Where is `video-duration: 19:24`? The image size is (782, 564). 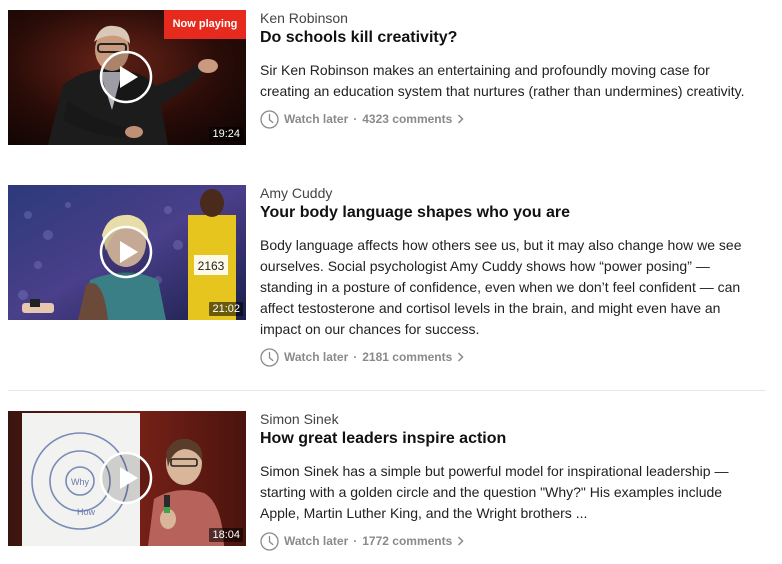 video-duration: 19:24 is located at coordinates (226, 134).